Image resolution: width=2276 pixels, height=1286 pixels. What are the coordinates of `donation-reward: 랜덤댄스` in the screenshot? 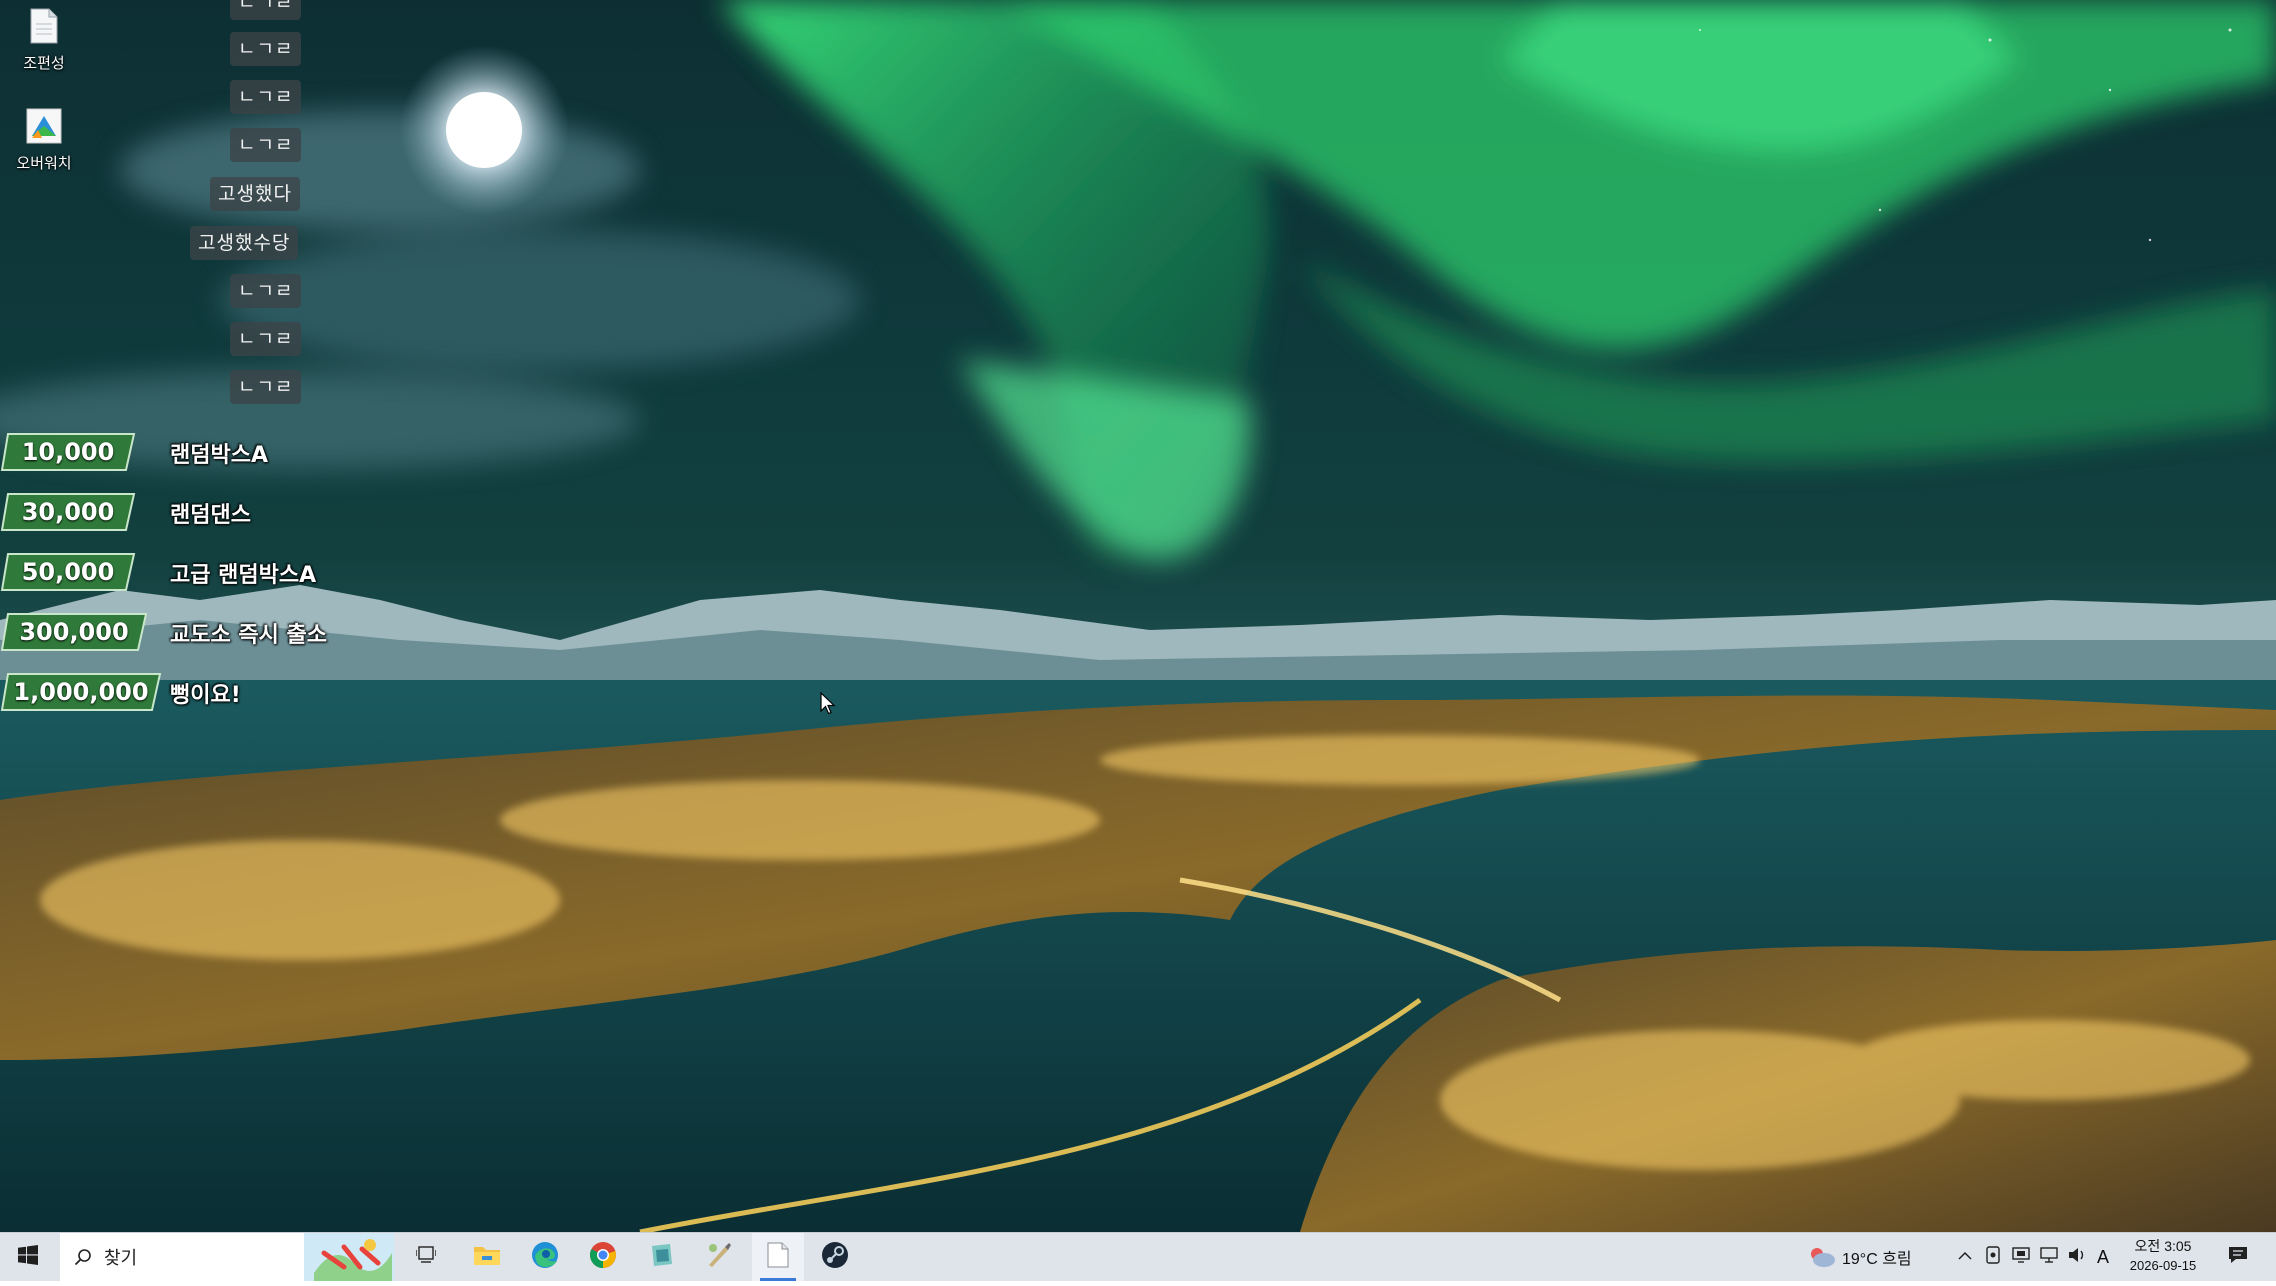 It's located at (210, 515).